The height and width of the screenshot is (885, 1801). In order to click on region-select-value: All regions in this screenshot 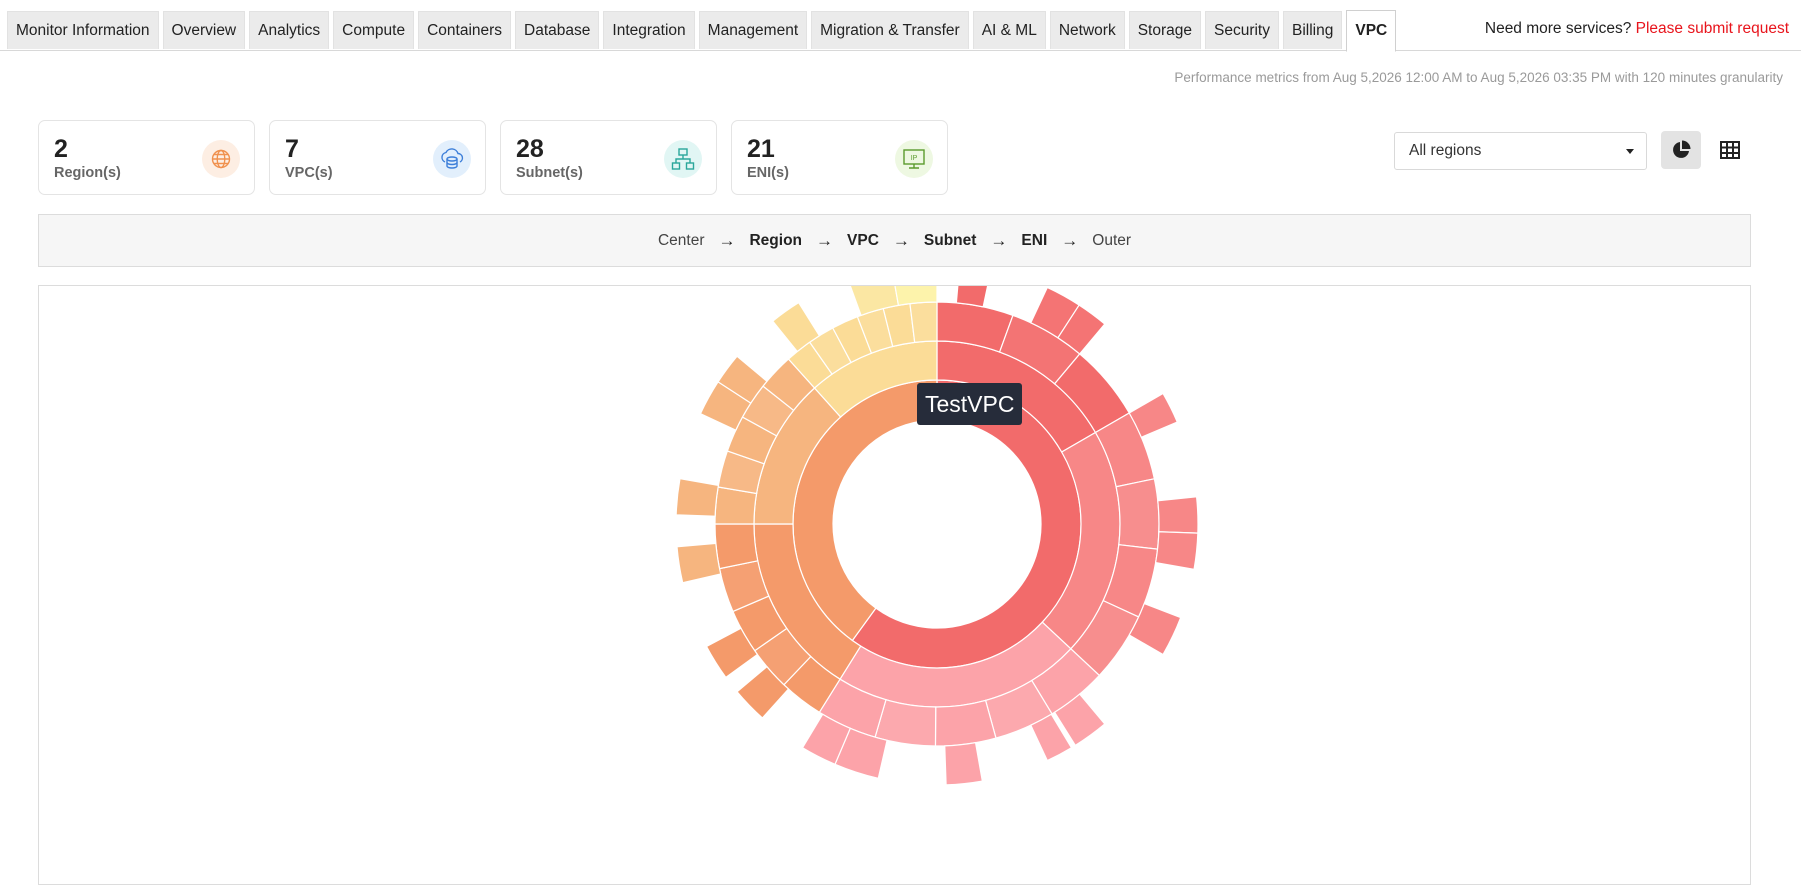, I will do `click(1445, 150)`.